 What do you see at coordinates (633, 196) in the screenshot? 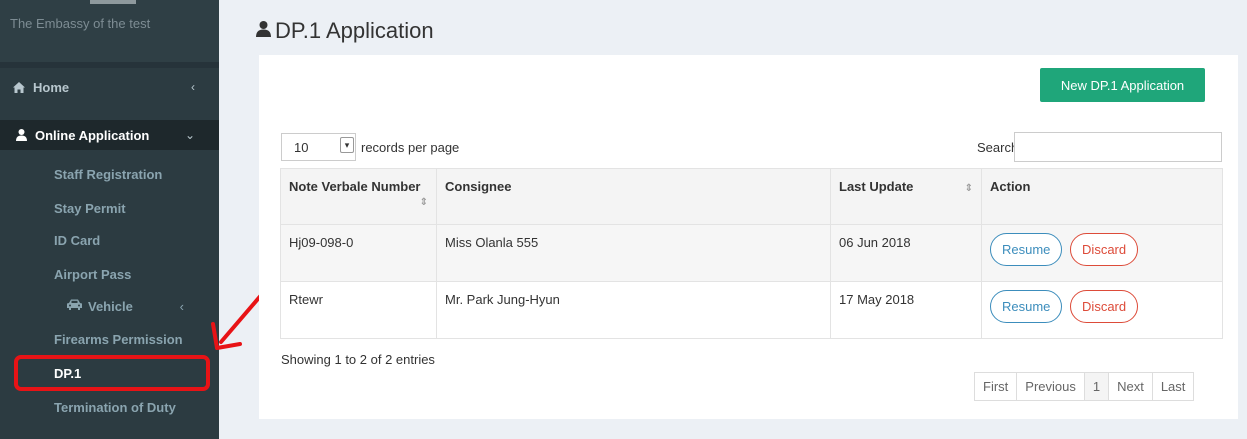
I see `column-header-consignee: Consignee` at bounding box center [633, 196].